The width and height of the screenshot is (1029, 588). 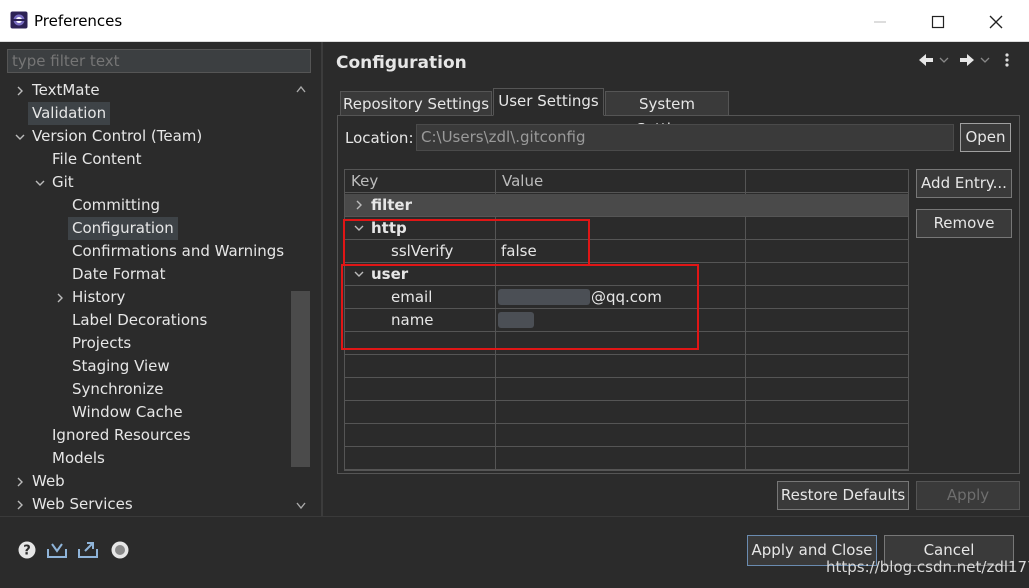 What do you see at coordinates (401, 63) in the screenshot?
I see `page-title: Configuration` at bounding box center [401, 63].